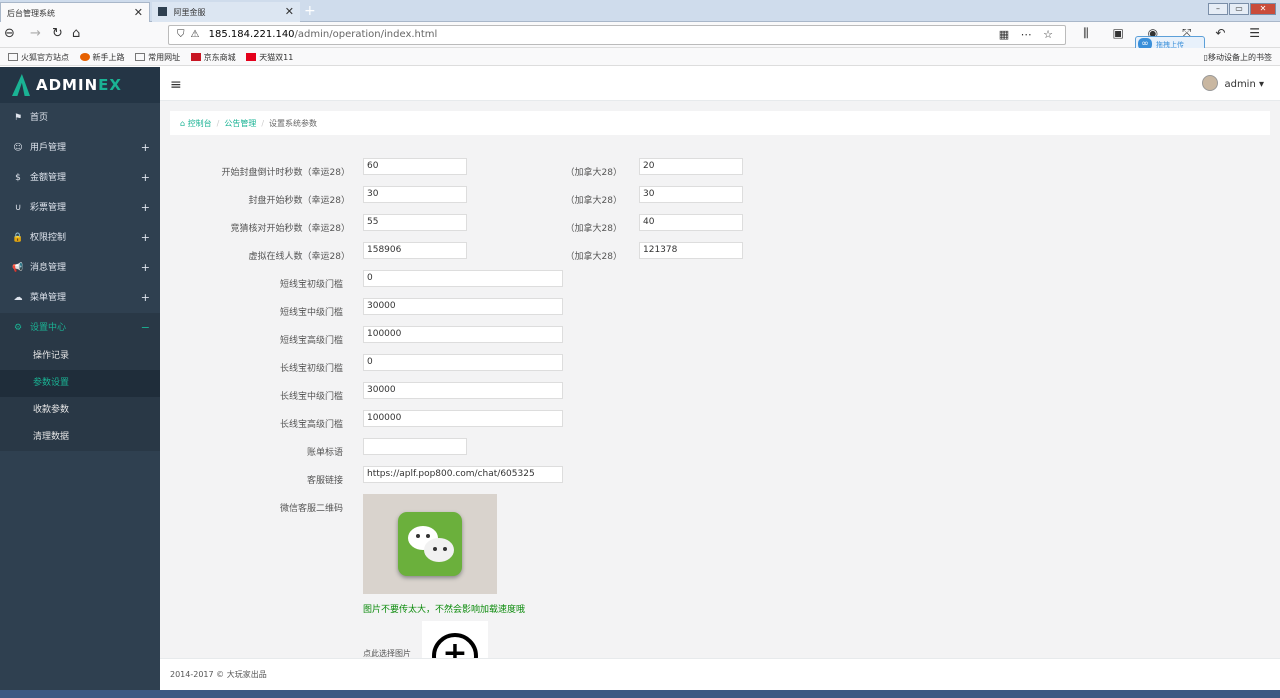 The width and height of the screenshot is (1280, 698). I want to click on sidebar-subitem-logs: 操作记录, so click(80, 356).